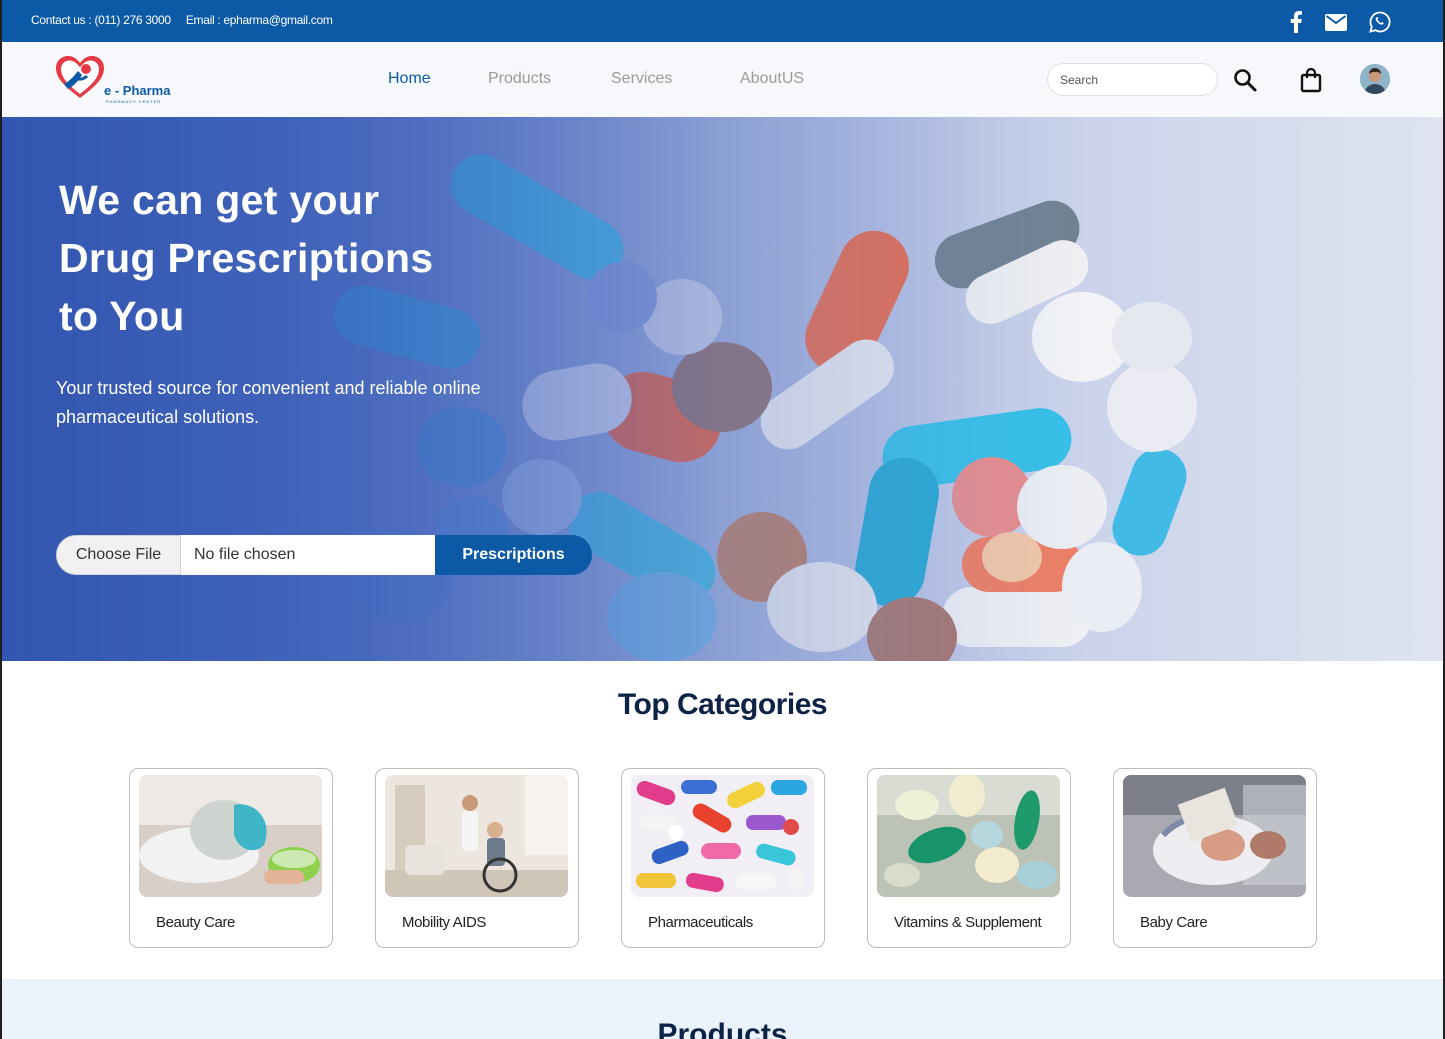 The image size is (1445, 1039). I want to click on search-icon, so click(1245, 80).